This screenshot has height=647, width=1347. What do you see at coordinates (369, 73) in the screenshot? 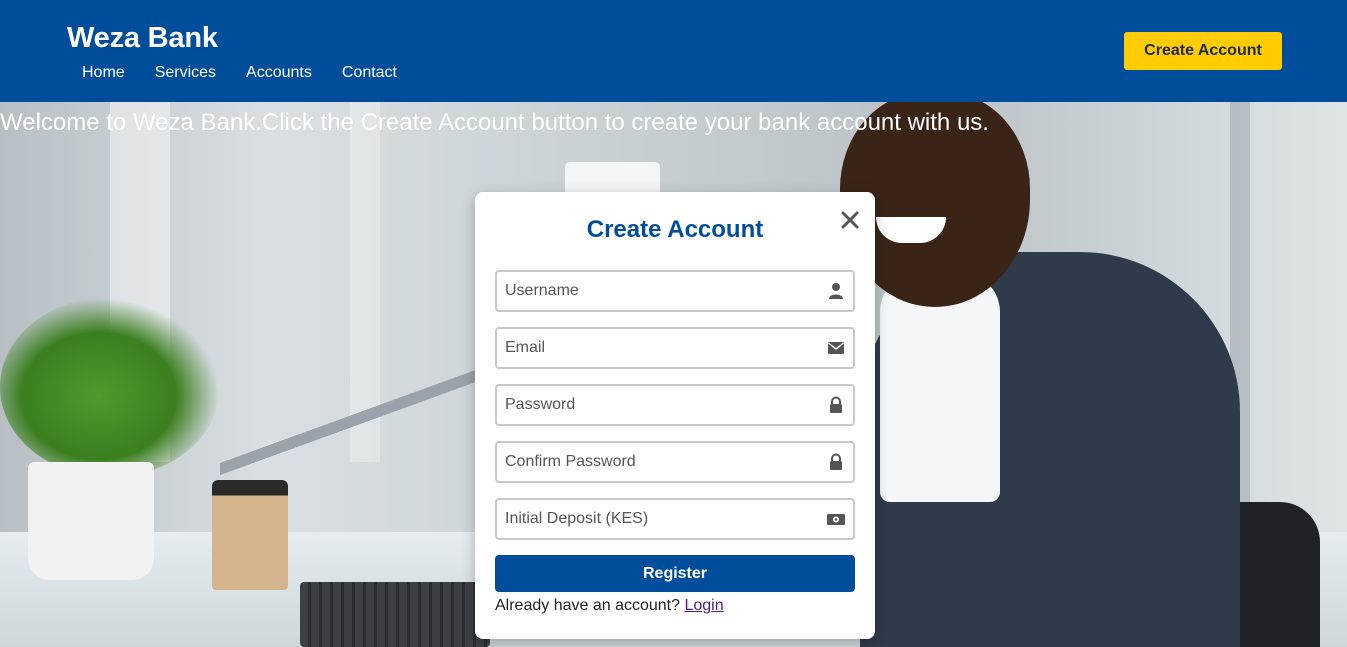
I see `nav-contact-link: Contact` at bounding box center [369, 73].